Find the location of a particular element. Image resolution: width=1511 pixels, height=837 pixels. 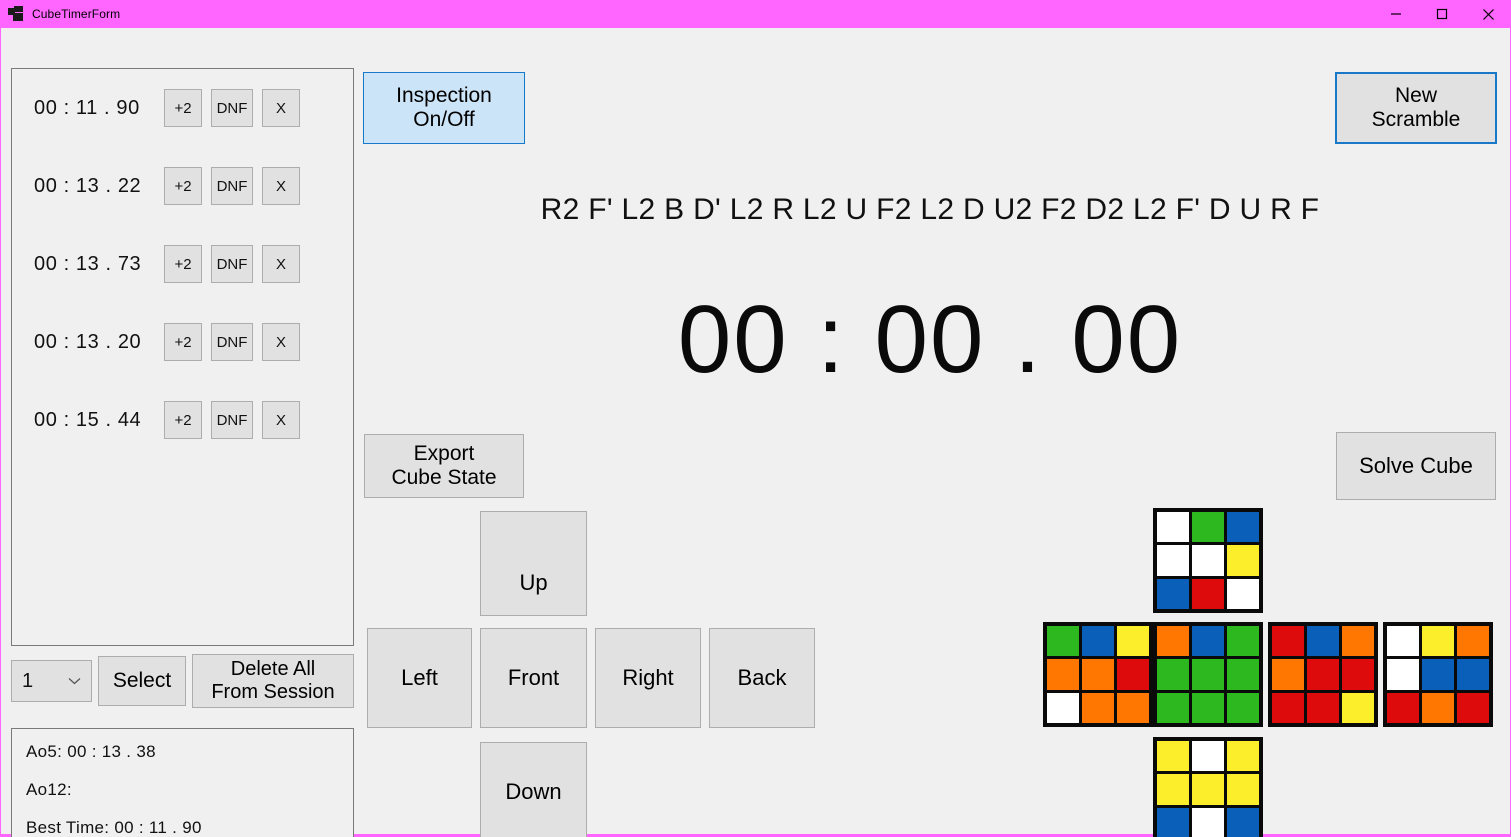

front-button-label: Front is located at coordinates (533, 678).